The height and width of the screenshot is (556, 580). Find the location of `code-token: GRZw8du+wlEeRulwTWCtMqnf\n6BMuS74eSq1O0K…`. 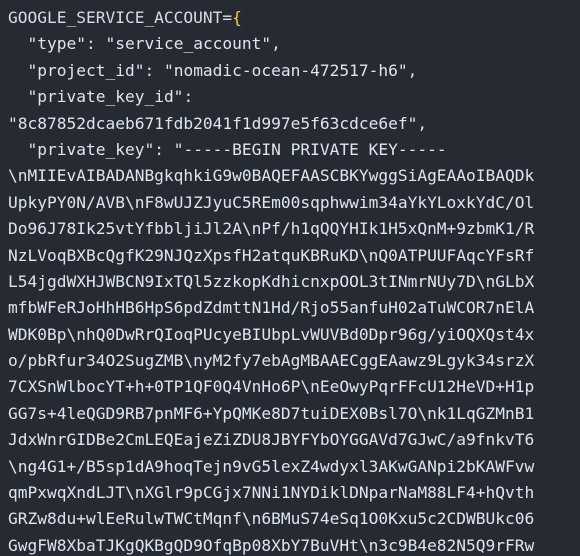

code-token: GRZw8du+wlEeRulwTWCtMqnf\n6BMuS74eSq1O0K… is located at coordinates (271, 519).